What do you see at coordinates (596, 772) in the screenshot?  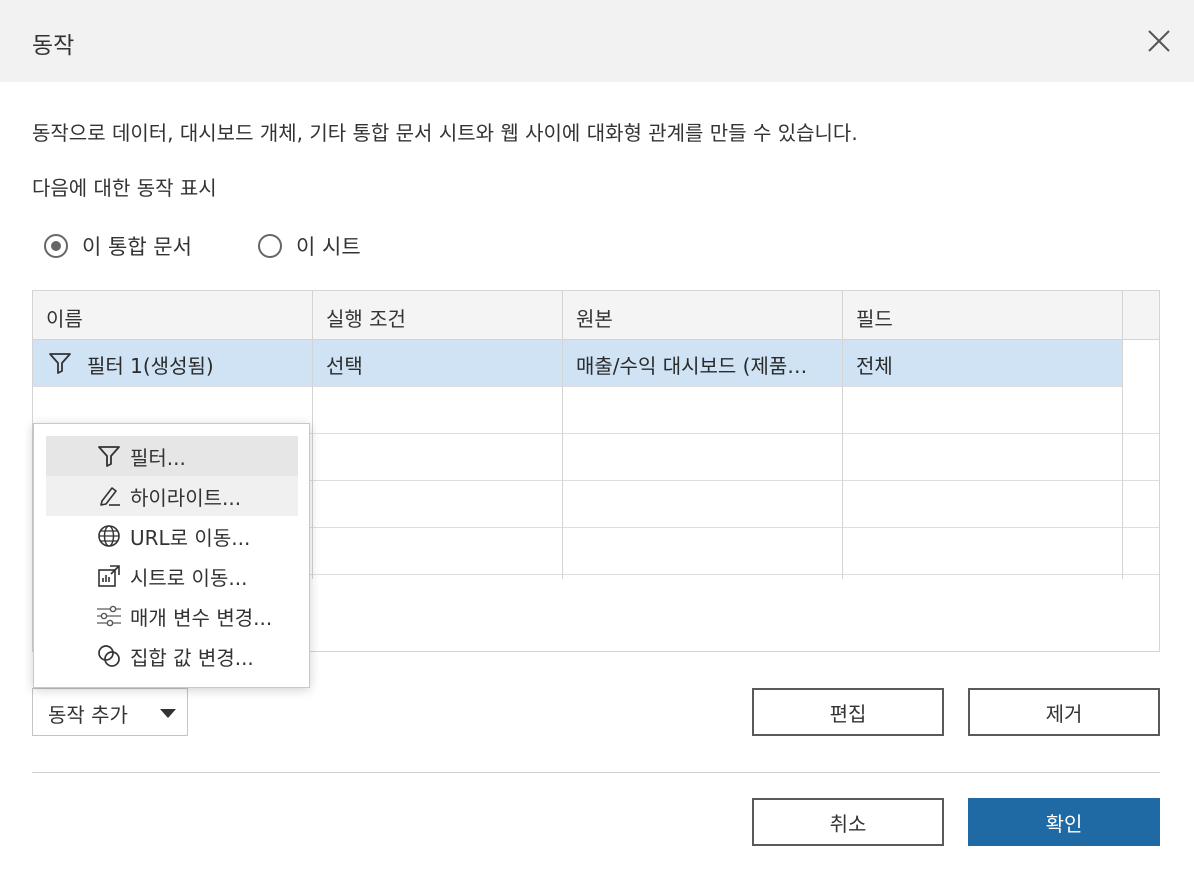 I see `footer-divider` at bounding box center [596, 772].